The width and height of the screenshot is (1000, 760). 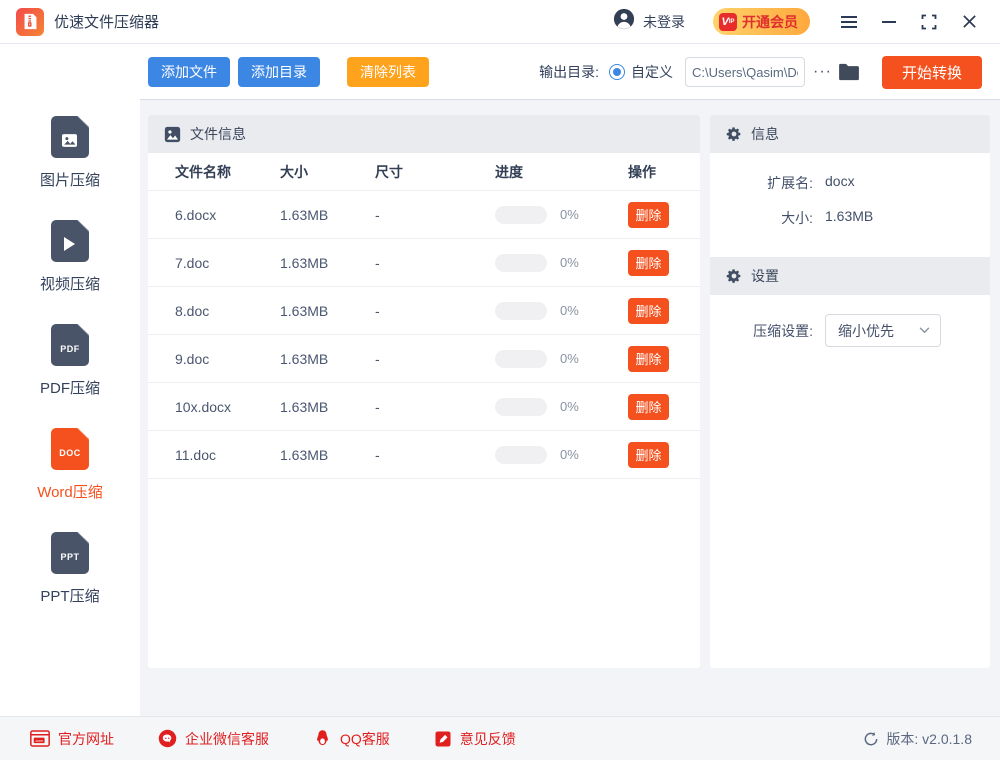 What do you see at coordinates (69, 137) in the screenshot?
I see `image-file-icon` at bounding box center [69, 137].